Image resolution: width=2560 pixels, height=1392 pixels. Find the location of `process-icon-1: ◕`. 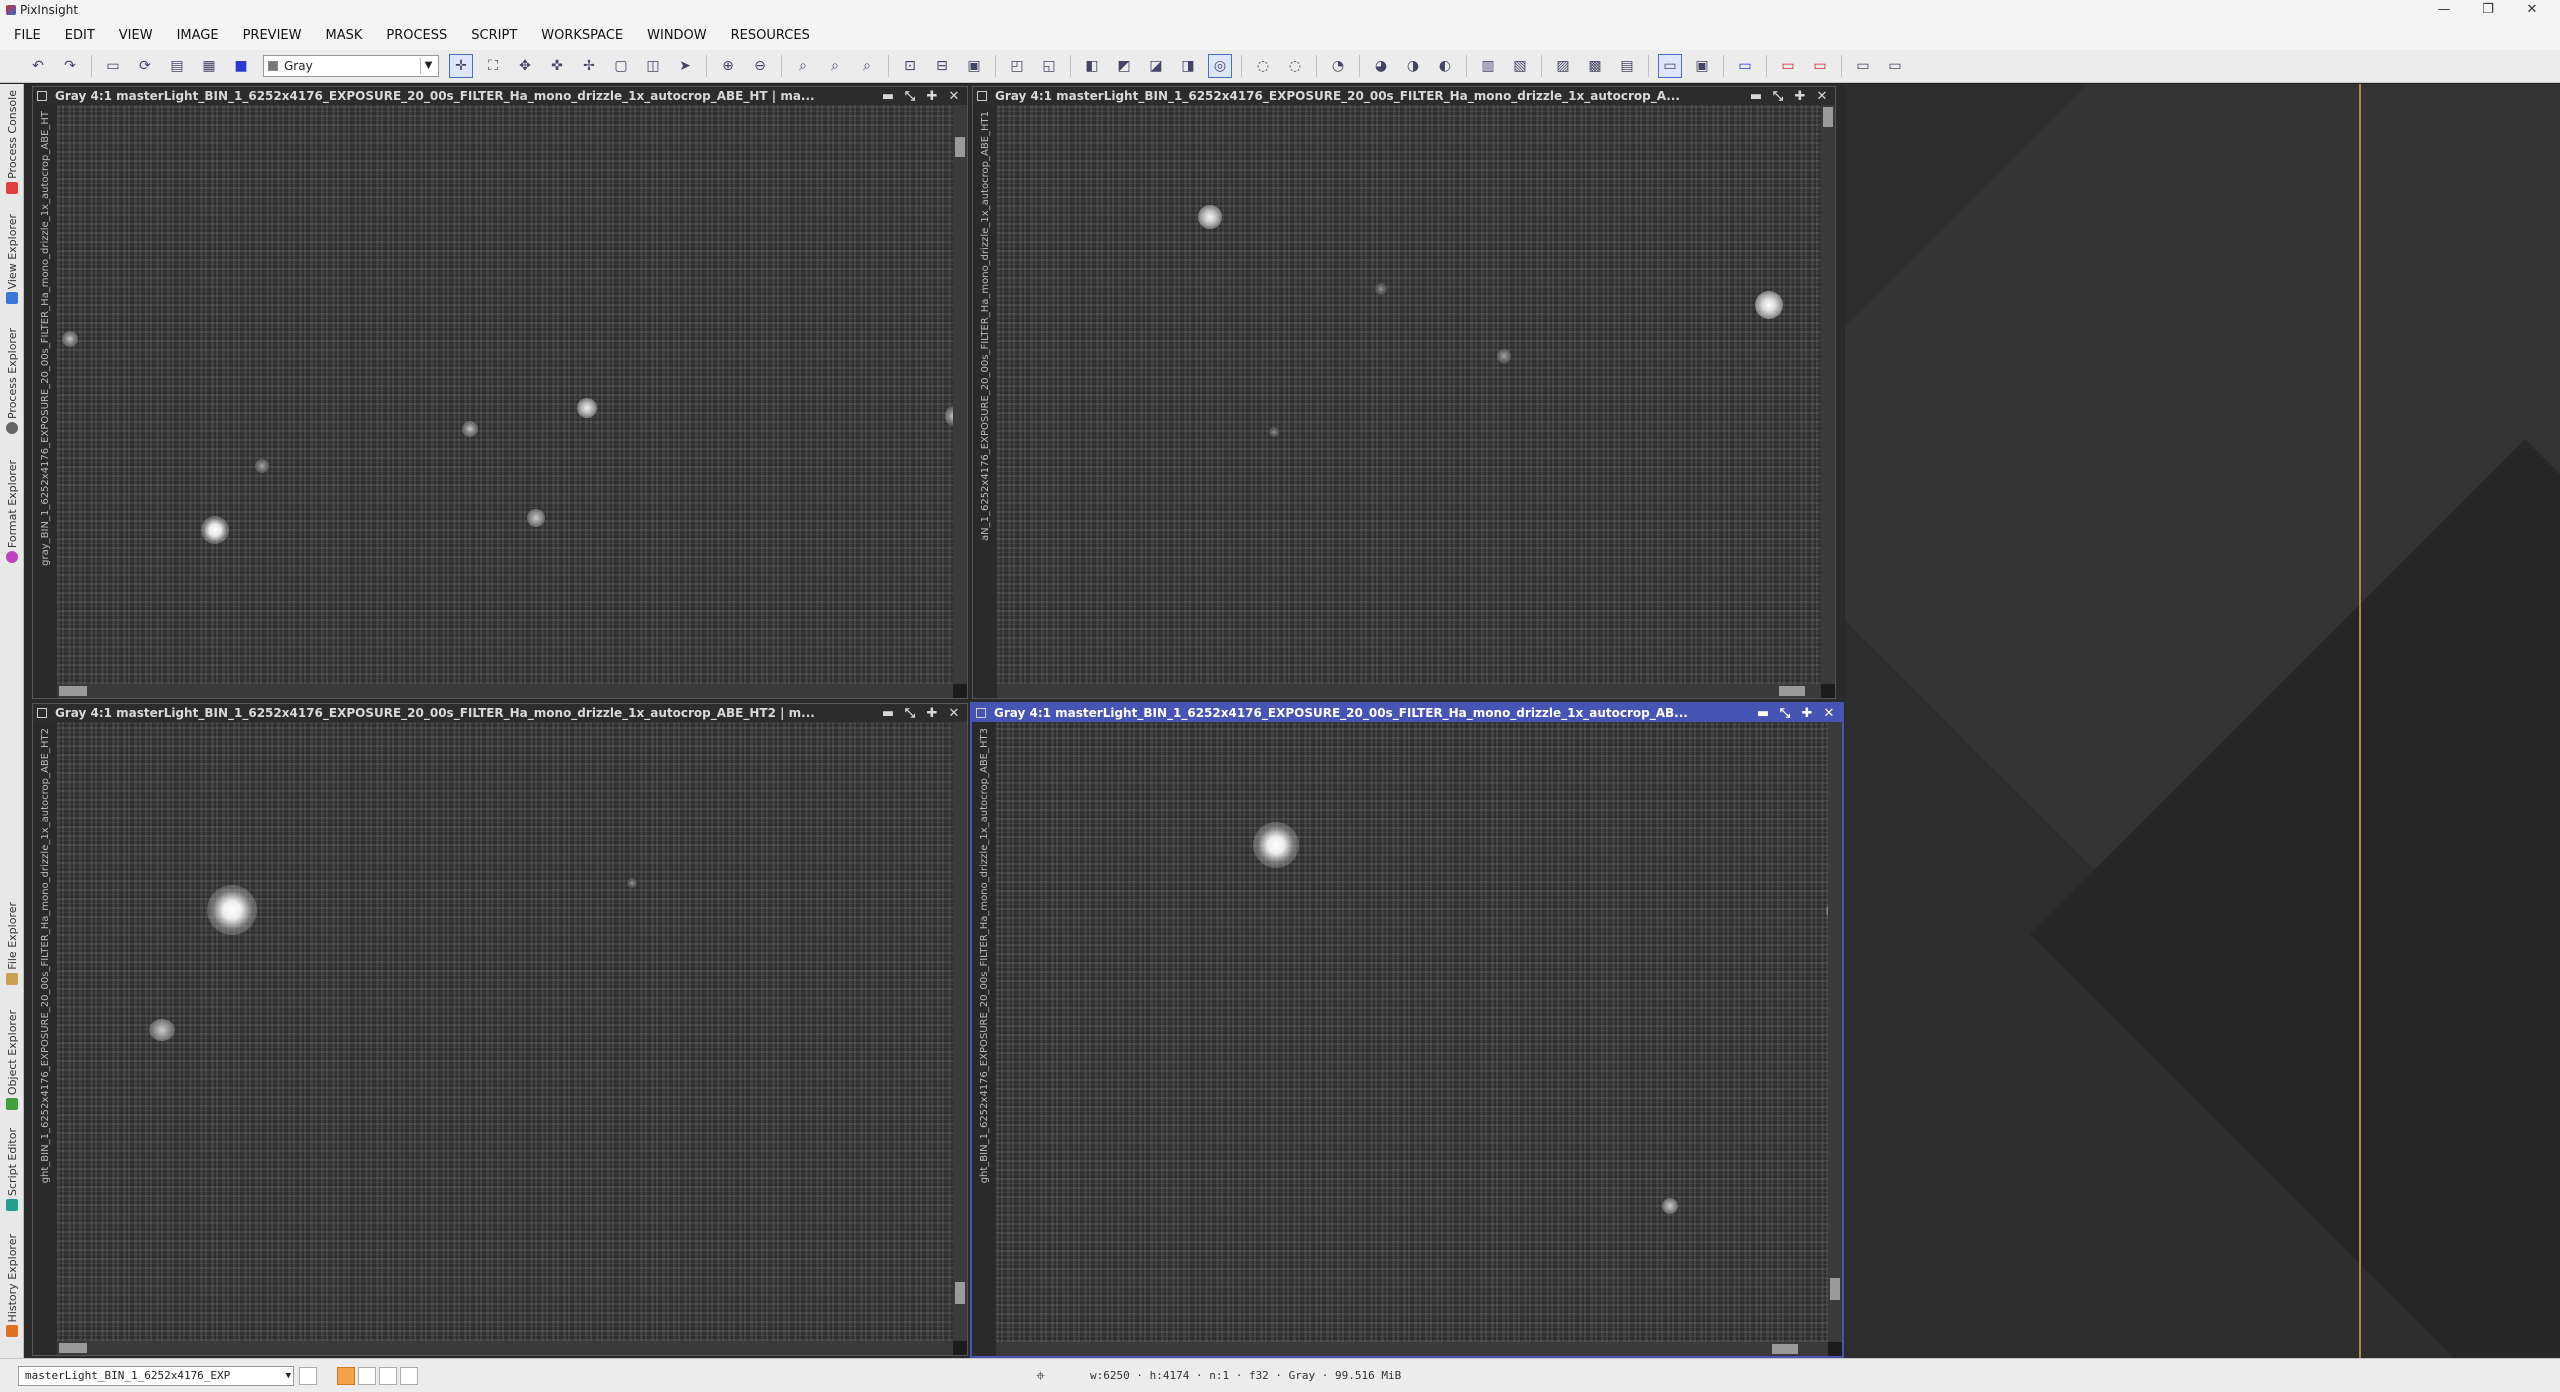

process-icon-1: ◕ is located at coordinates (1381, 66).